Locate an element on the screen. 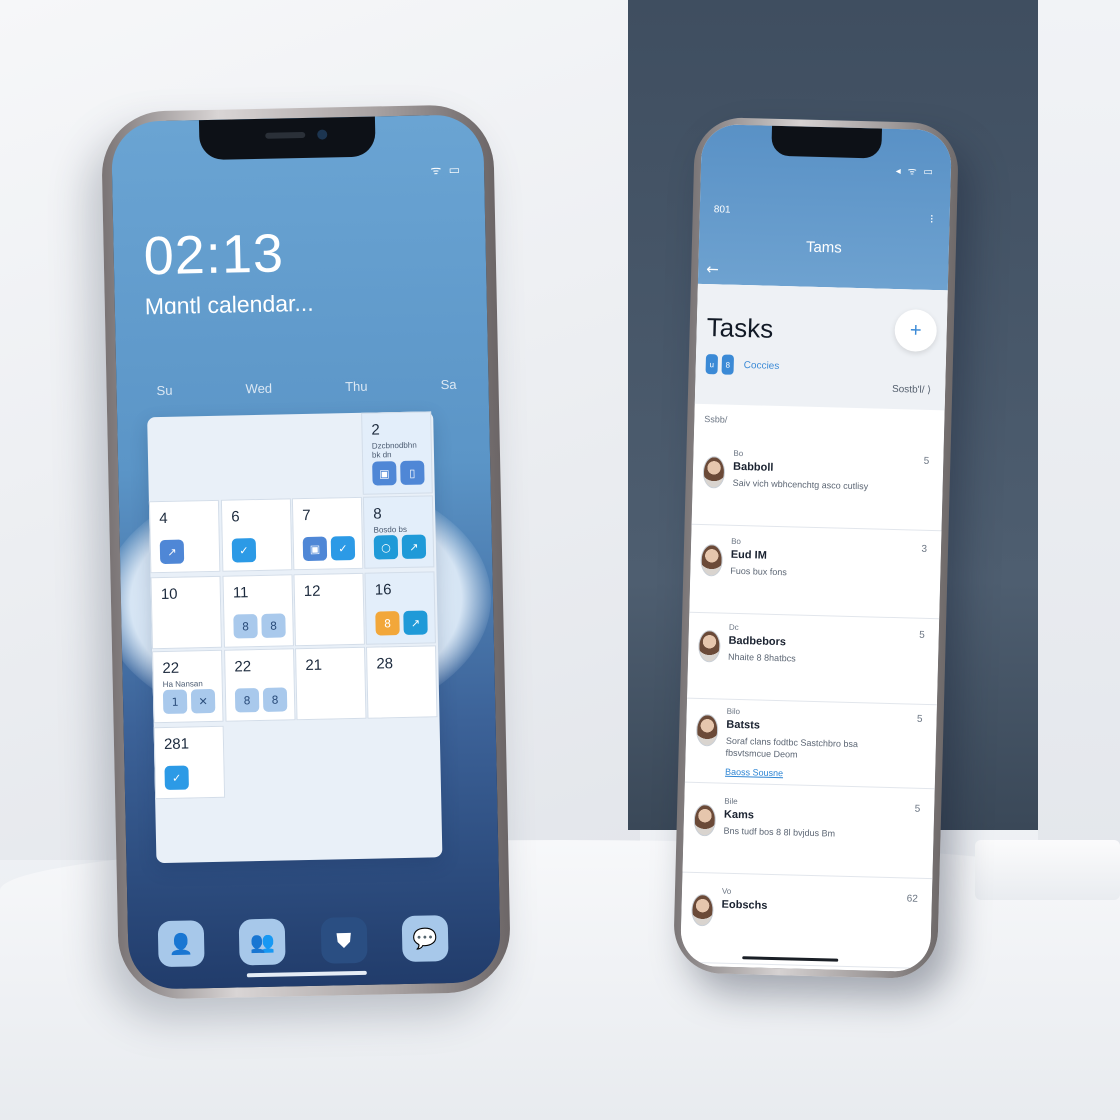 This screenshot has height=1120, width=1120. task-count: 3 is located at coordinates (924, 549).